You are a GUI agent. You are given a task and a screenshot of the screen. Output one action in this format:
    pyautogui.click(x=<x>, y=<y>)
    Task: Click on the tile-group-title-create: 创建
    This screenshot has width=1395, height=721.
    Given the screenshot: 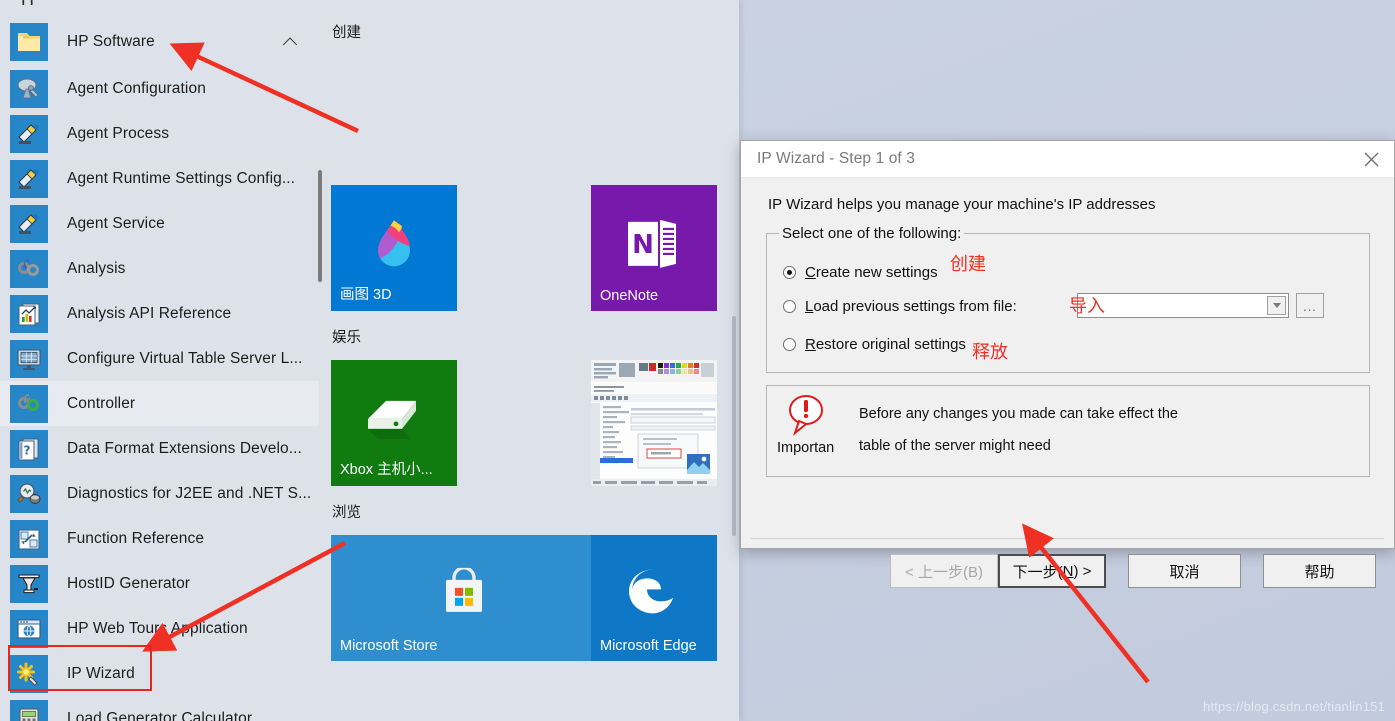 What is the action you would take?
    pyautogui.click(x=346, y=33)
    